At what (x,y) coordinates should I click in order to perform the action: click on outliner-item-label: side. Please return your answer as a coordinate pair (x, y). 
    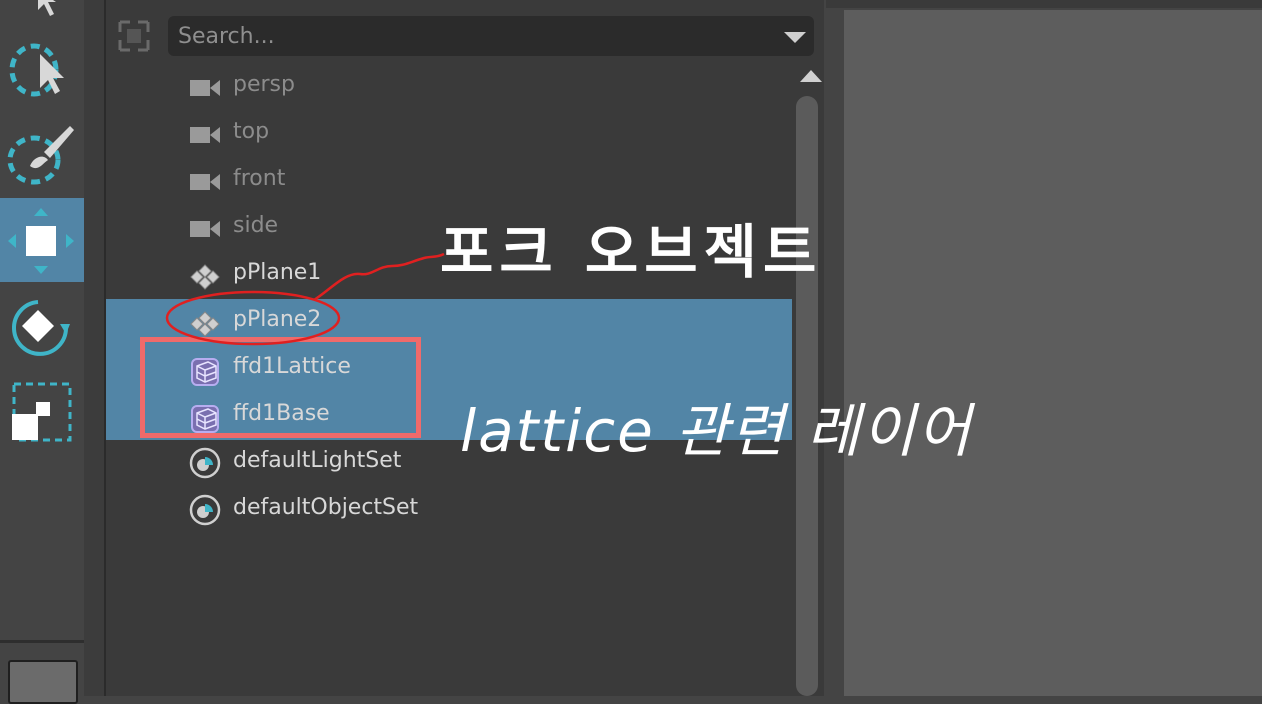
    Looking at the image, I should click on (256, 225).